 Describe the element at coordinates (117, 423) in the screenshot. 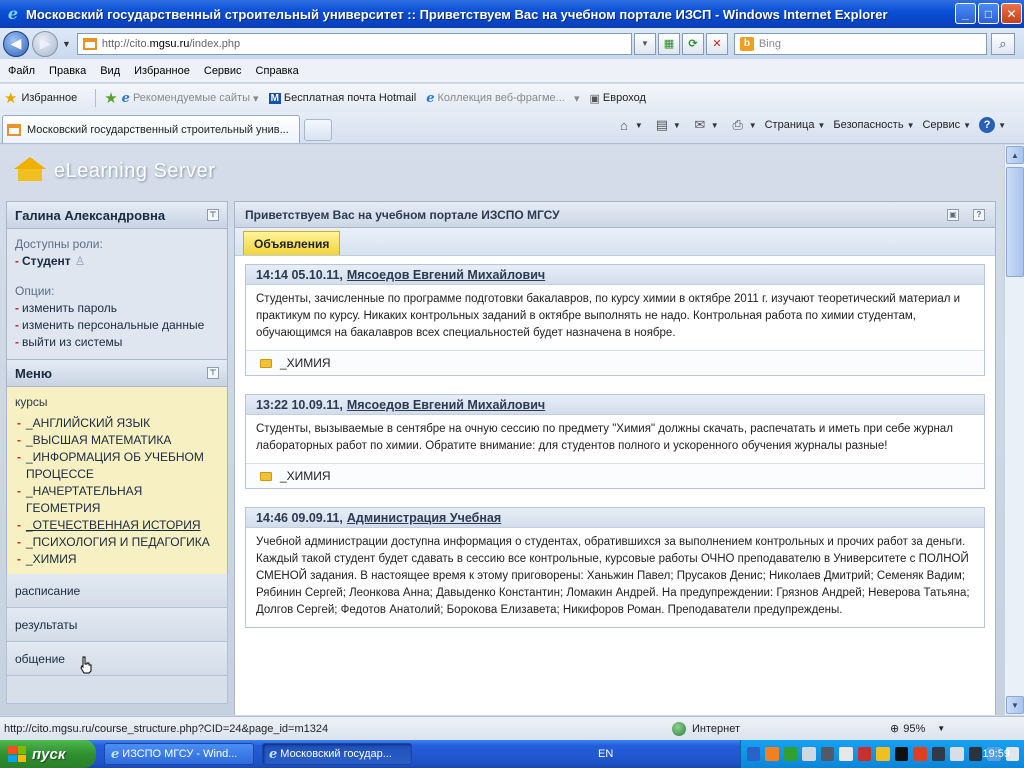

I see `course-item: - _АНГЛИЙСКИЙ ЯЗЫК` at that location.